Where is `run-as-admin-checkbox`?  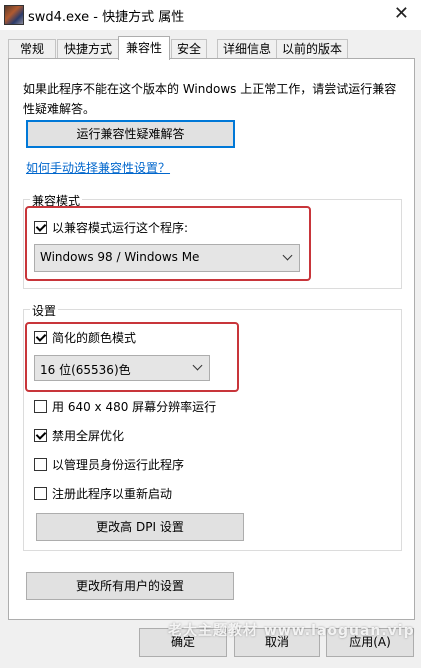 run-as-admin-checkbox is located at coordinates (40, 464).